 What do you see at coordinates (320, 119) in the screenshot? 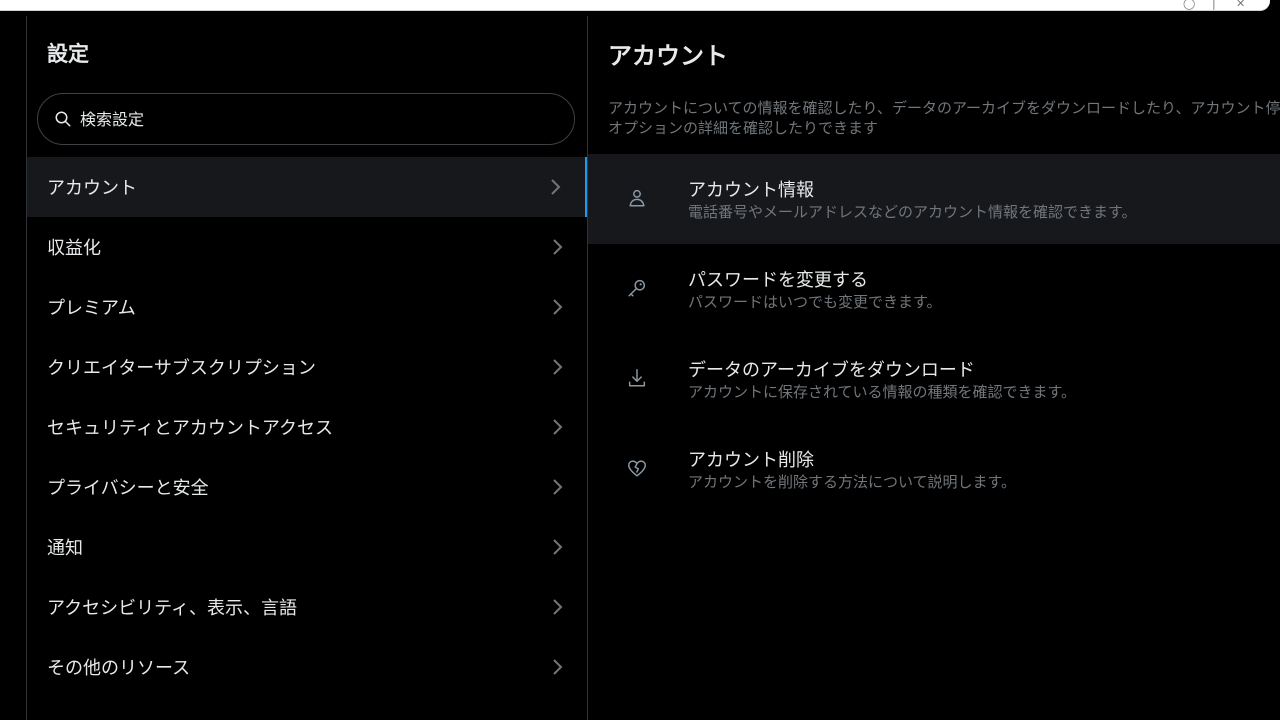
I see `search-settings-input` at bounding box center [320, 119].